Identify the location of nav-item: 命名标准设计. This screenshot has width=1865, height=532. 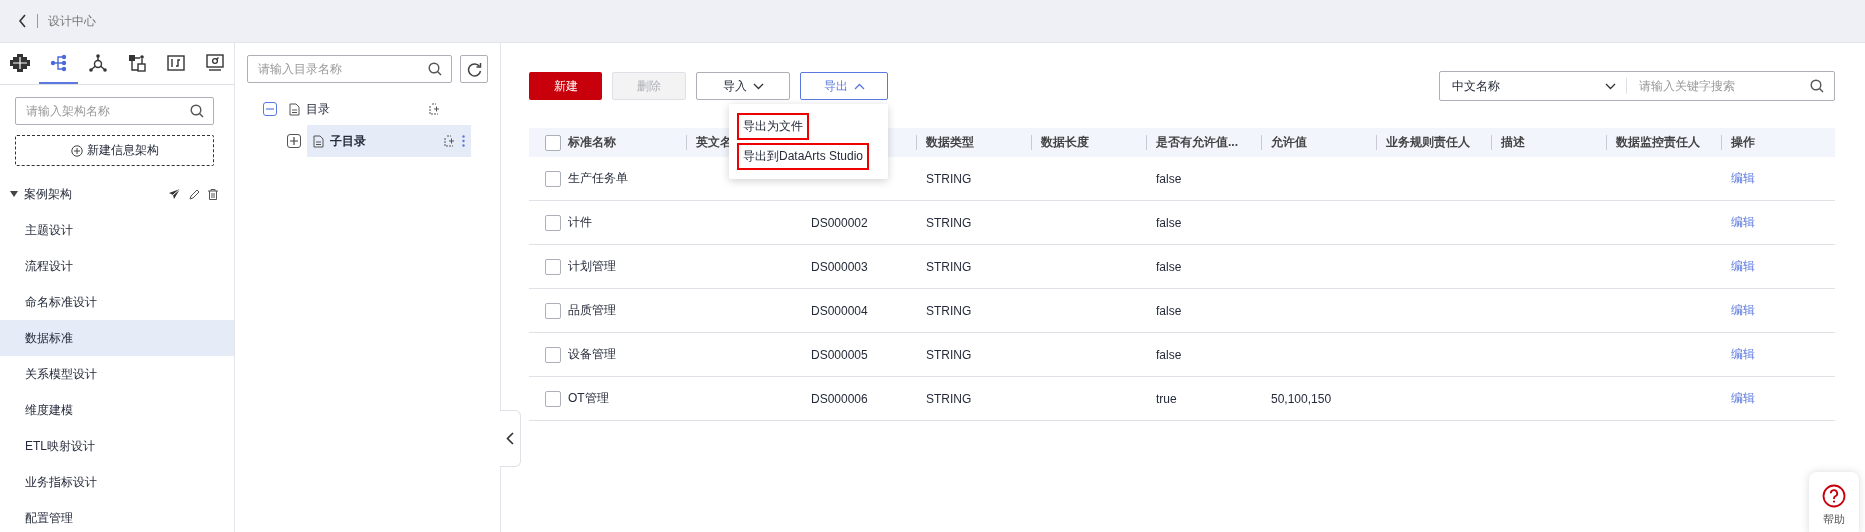
(117, 302).